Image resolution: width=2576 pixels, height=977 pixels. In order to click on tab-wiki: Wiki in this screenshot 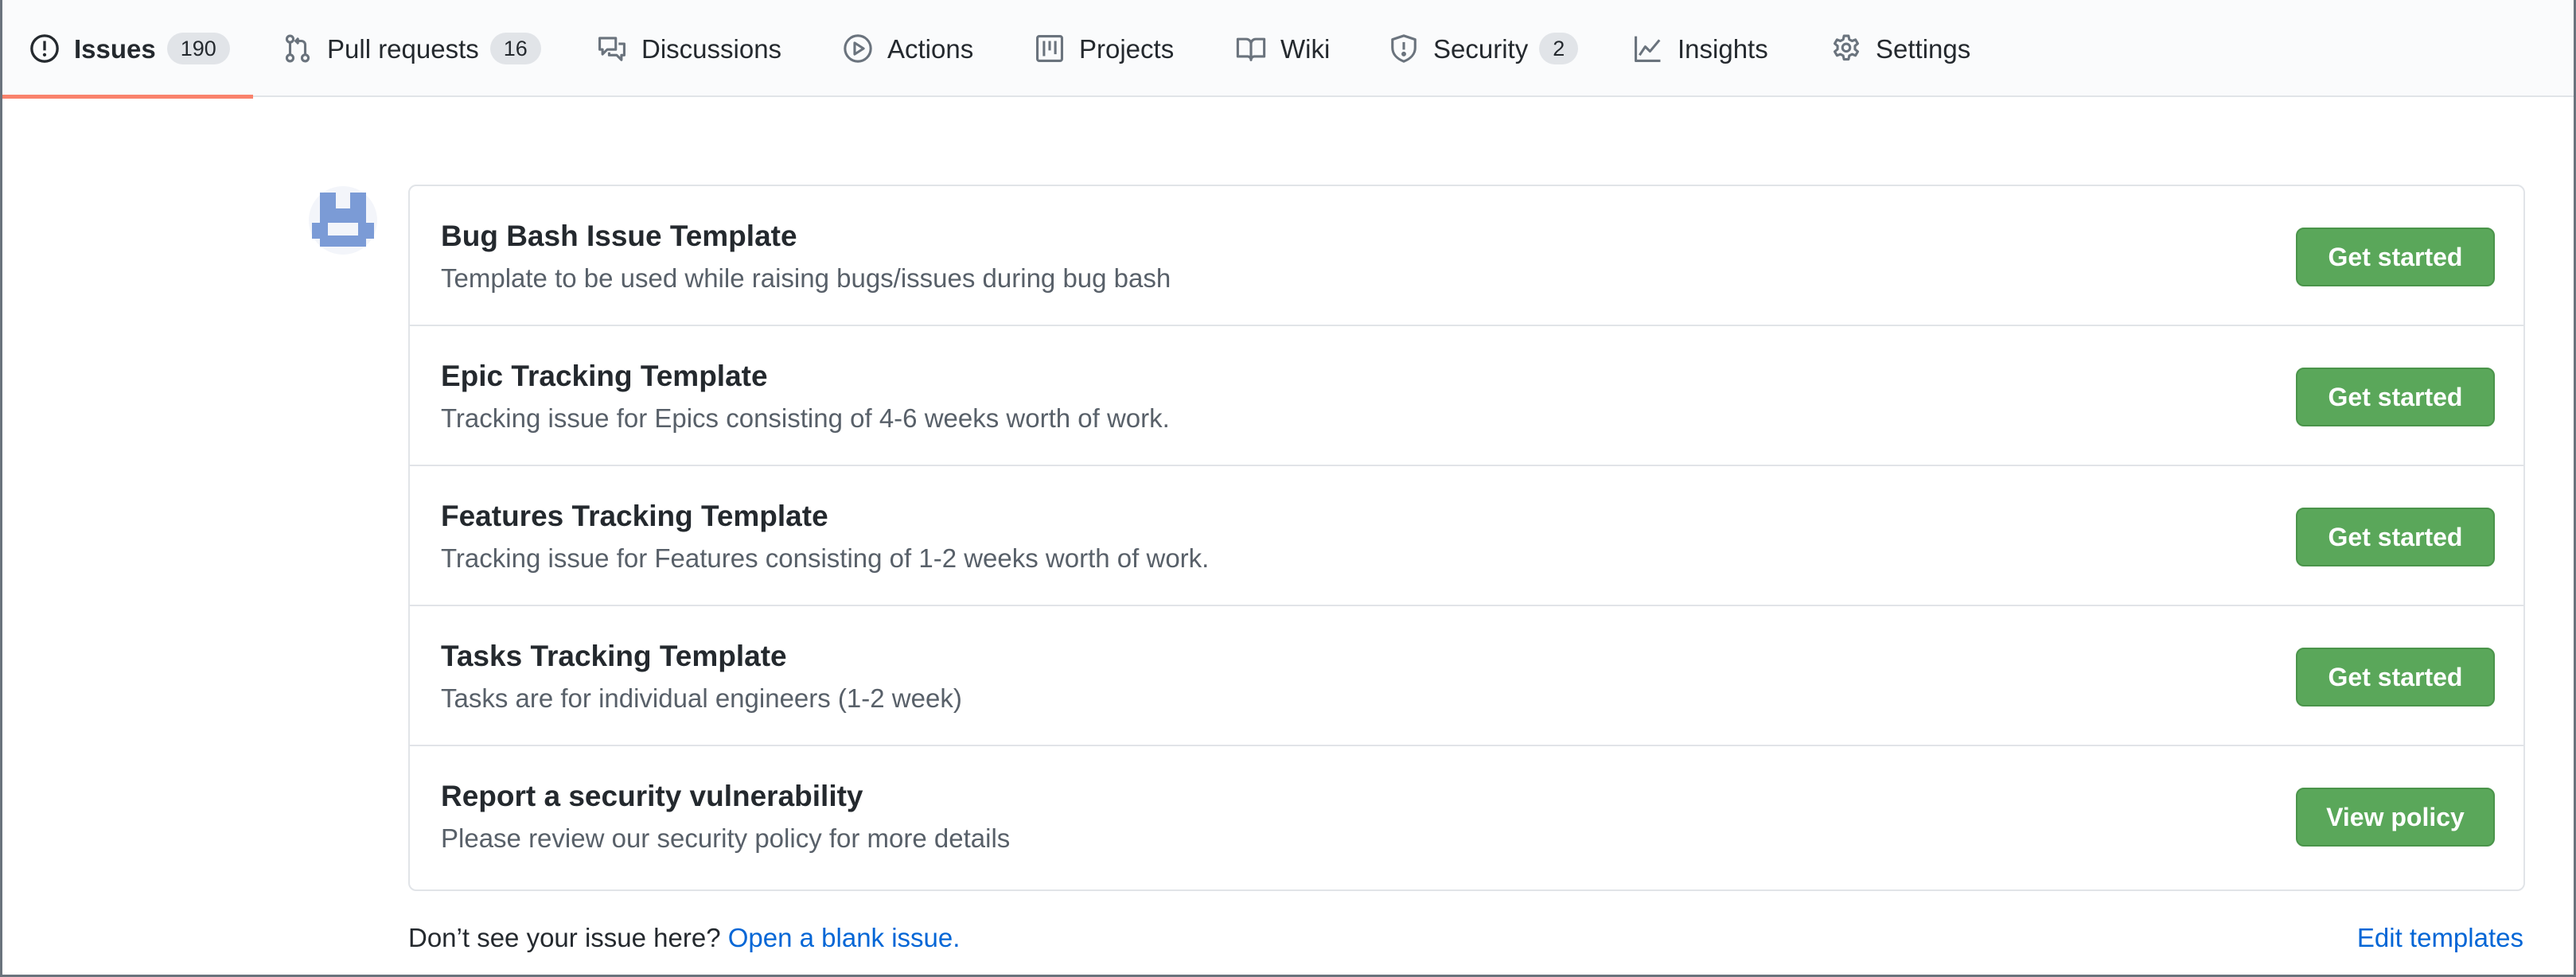, I will do `click(1283, 48)`.